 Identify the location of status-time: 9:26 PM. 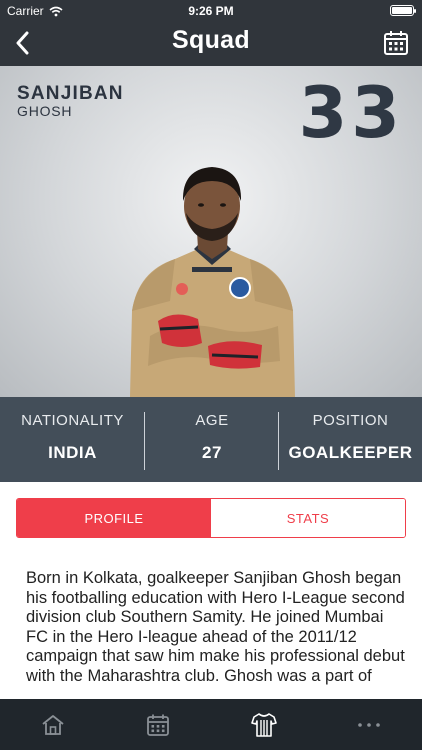
(211, 11).